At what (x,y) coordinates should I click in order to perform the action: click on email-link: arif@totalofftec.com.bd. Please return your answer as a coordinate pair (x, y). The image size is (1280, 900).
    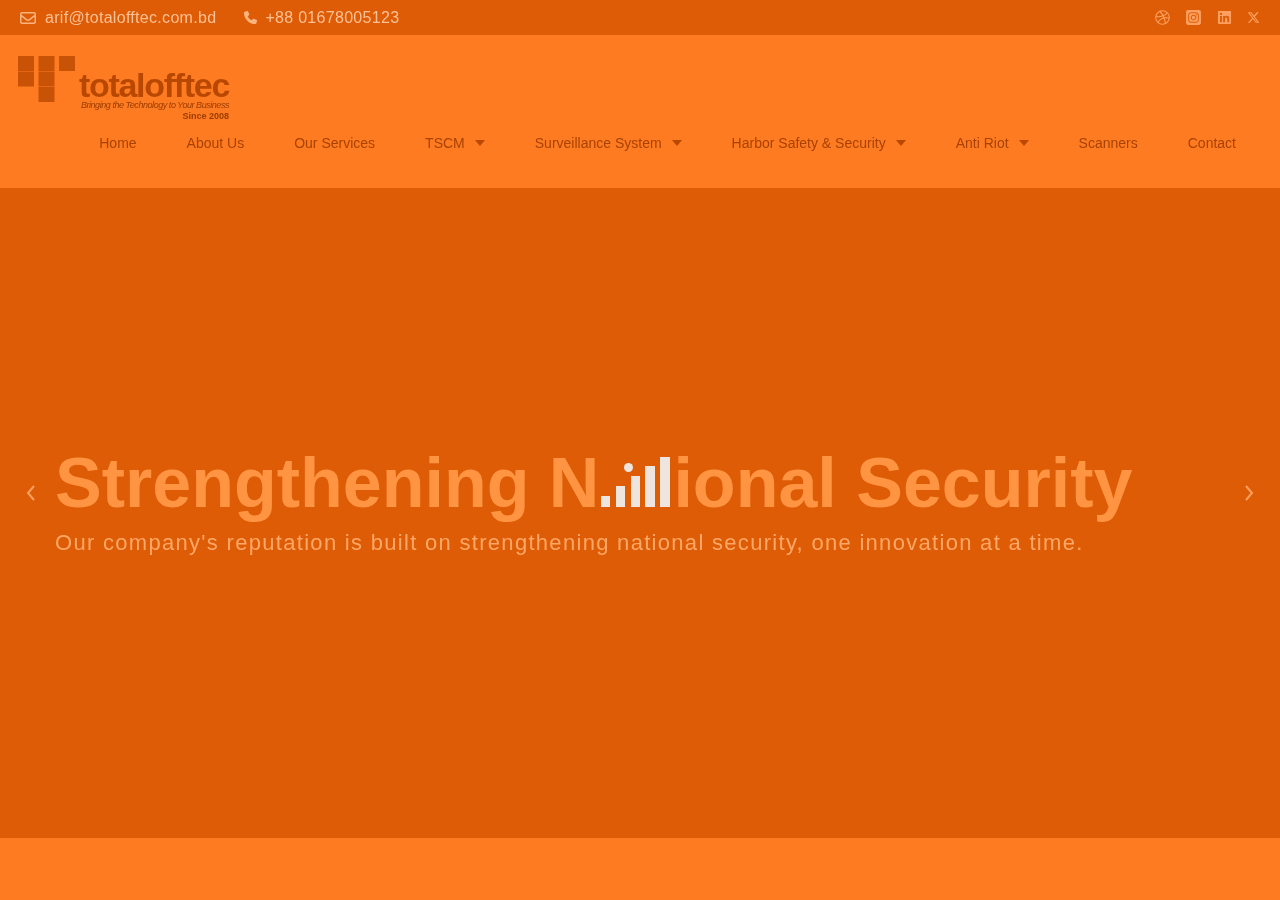
    Looking at the image, I should click on (131, 17).